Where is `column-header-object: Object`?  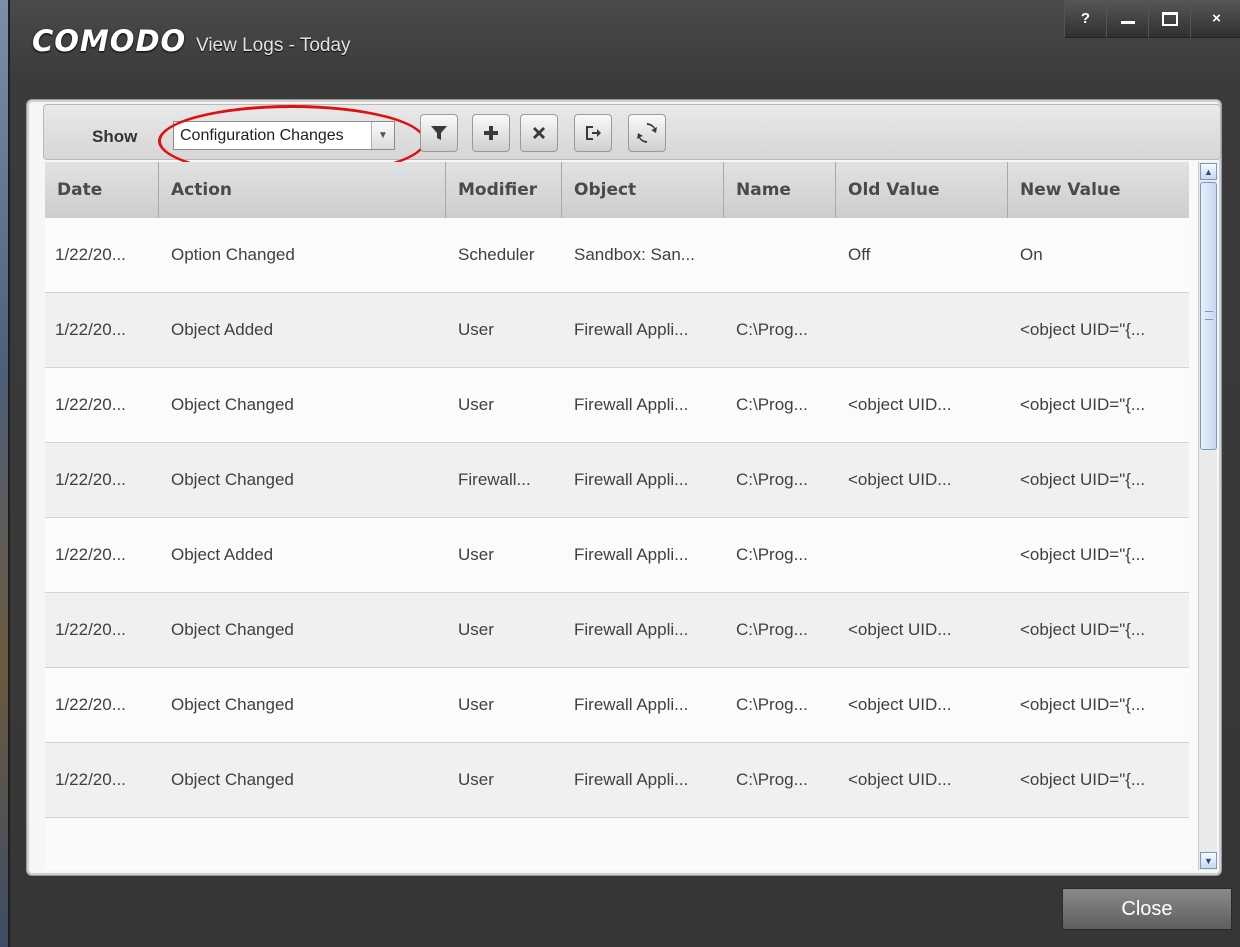 column-header-object: Object is located at coordinates (643, 190).